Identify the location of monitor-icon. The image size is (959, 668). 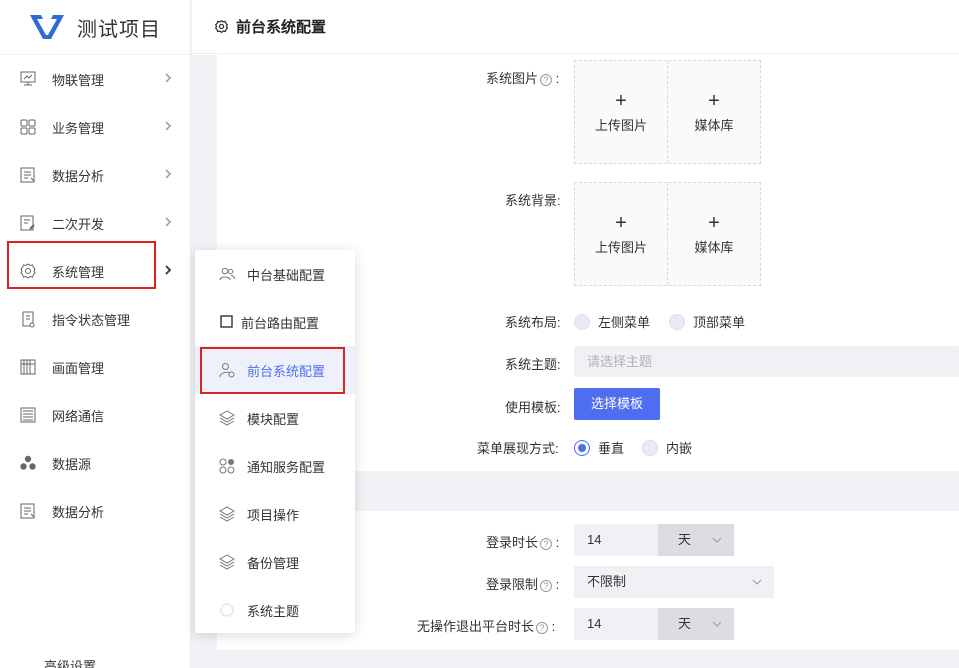
(28, 79).